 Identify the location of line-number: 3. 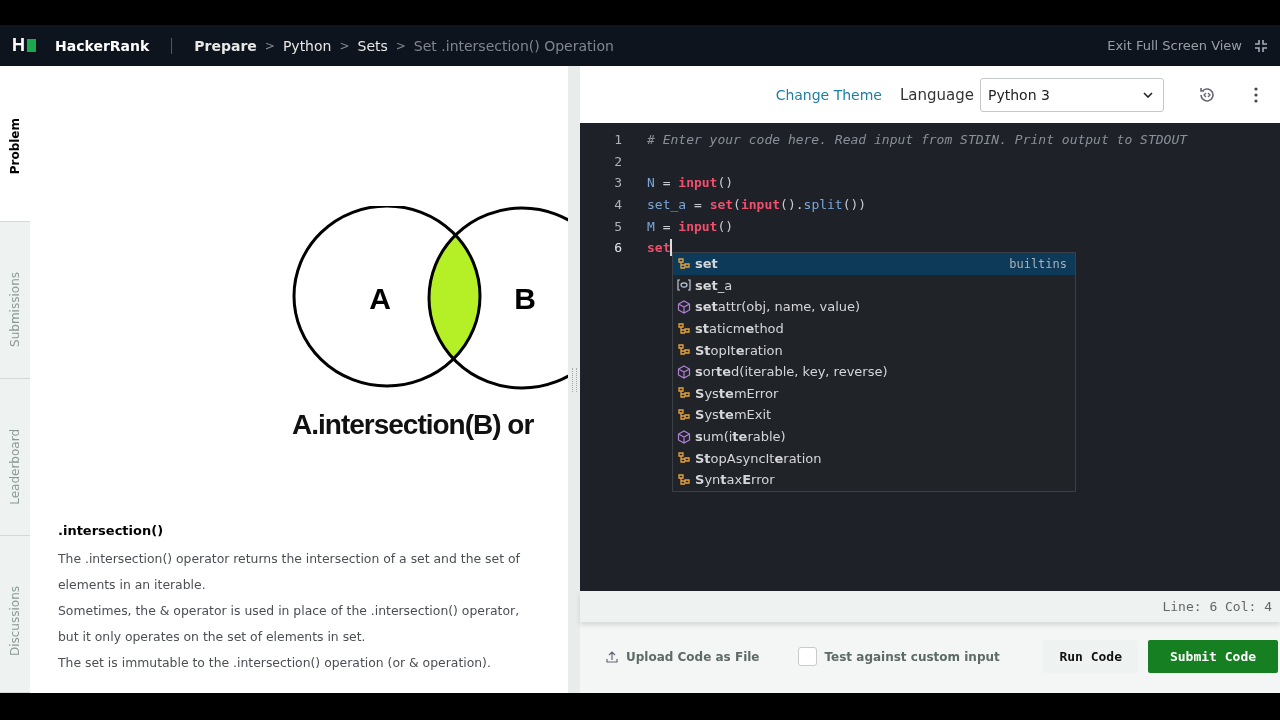
(617, 183).